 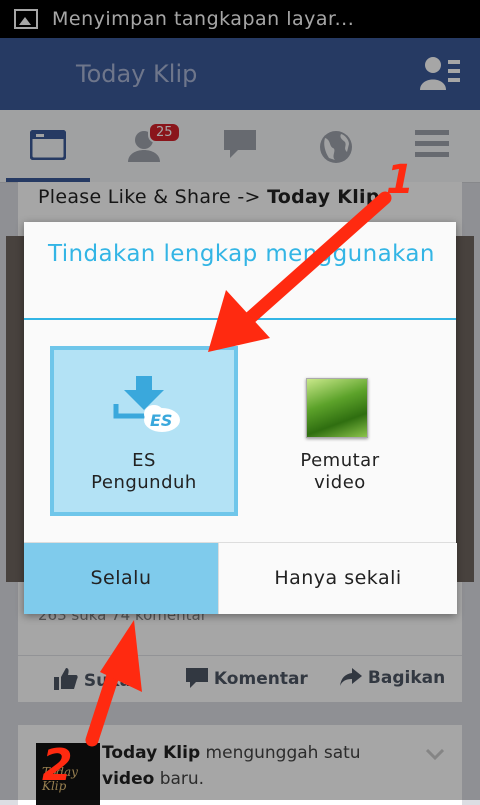 What do you see at coordinates (340, 460) in the screenshot?
I see `option-video-line1: Pemutar` at bounding box center [340, 460].